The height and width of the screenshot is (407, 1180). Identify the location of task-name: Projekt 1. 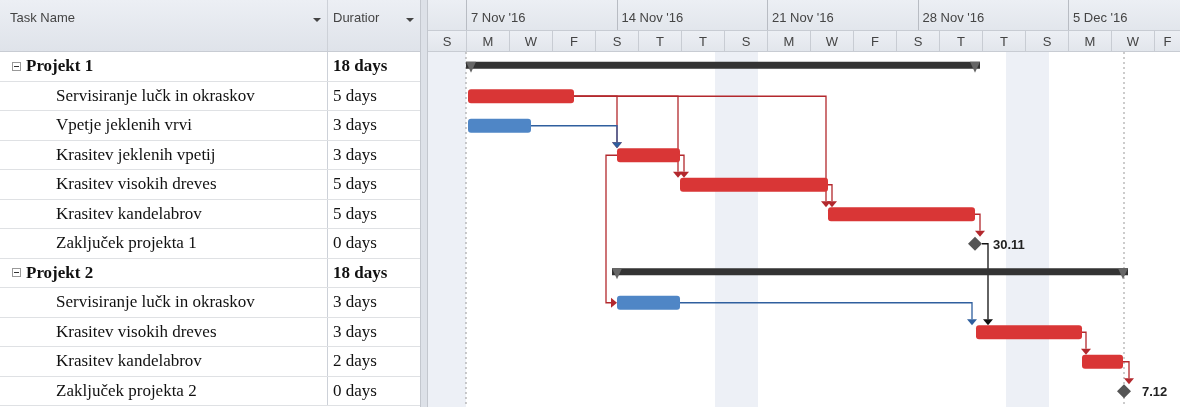
(60, 66).